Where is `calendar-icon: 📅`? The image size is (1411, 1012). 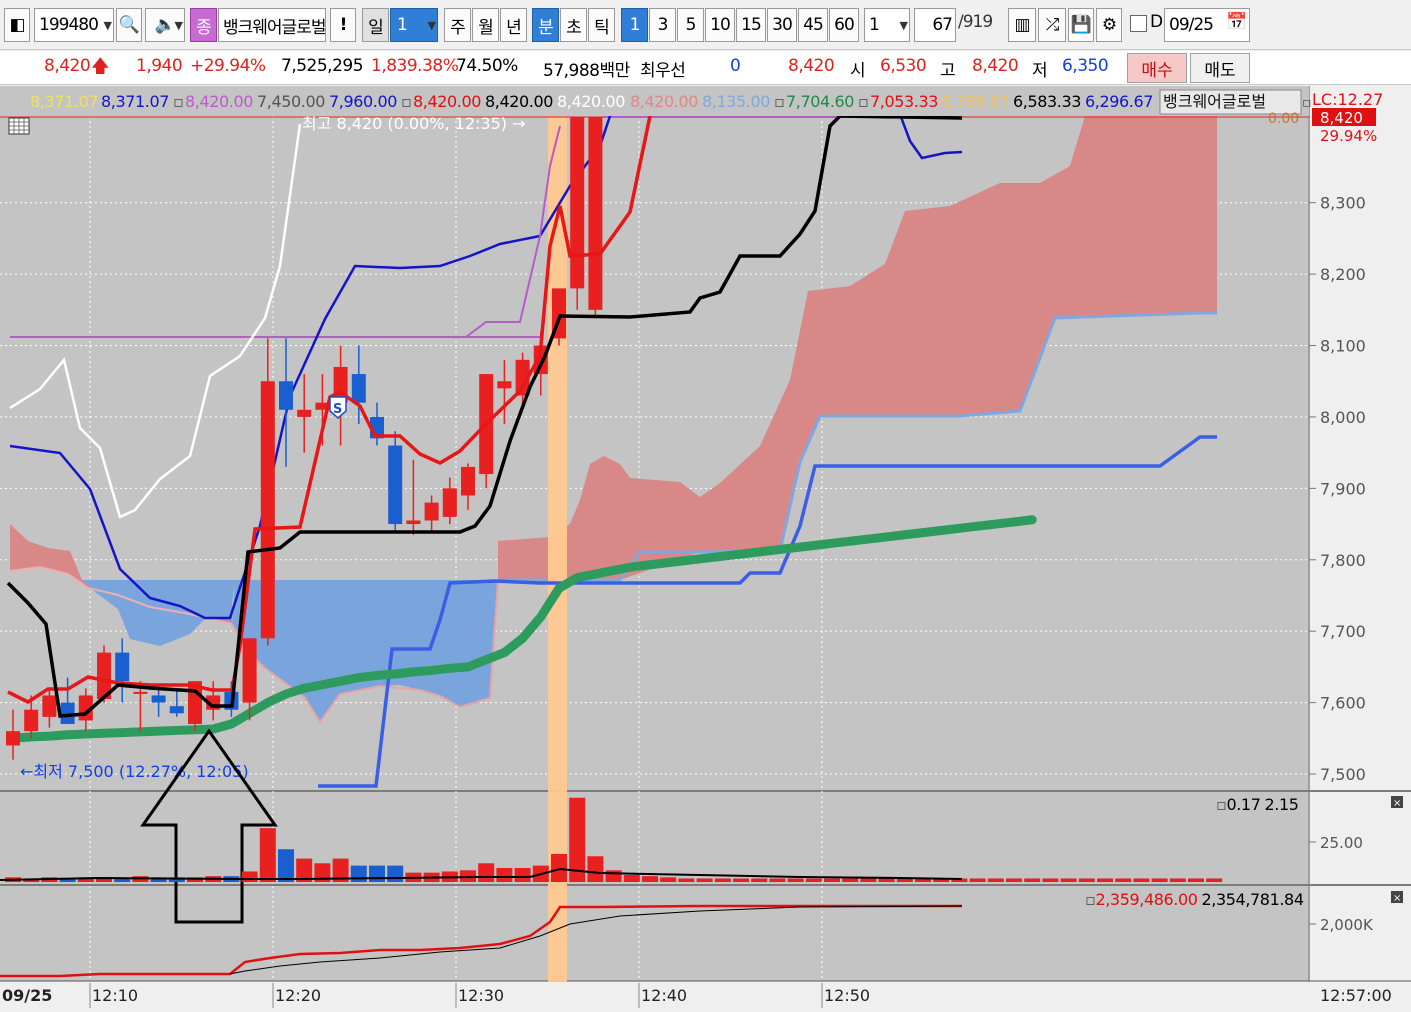 calendar-icon: 📅 is located at coordinates (1236, 22).